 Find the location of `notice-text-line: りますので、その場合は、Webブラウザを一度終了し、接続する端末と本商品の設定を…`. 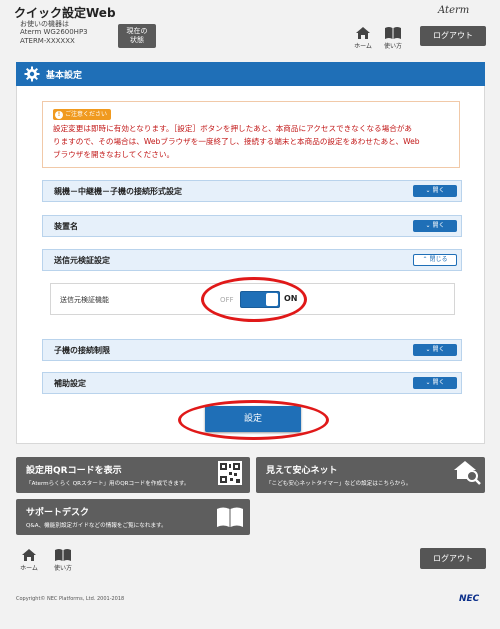

notice-text-line: りますので、その場合は、Webブラウザを一度終了し、接続する端末と本商品の設定を… is located at coordinates (236, 141).